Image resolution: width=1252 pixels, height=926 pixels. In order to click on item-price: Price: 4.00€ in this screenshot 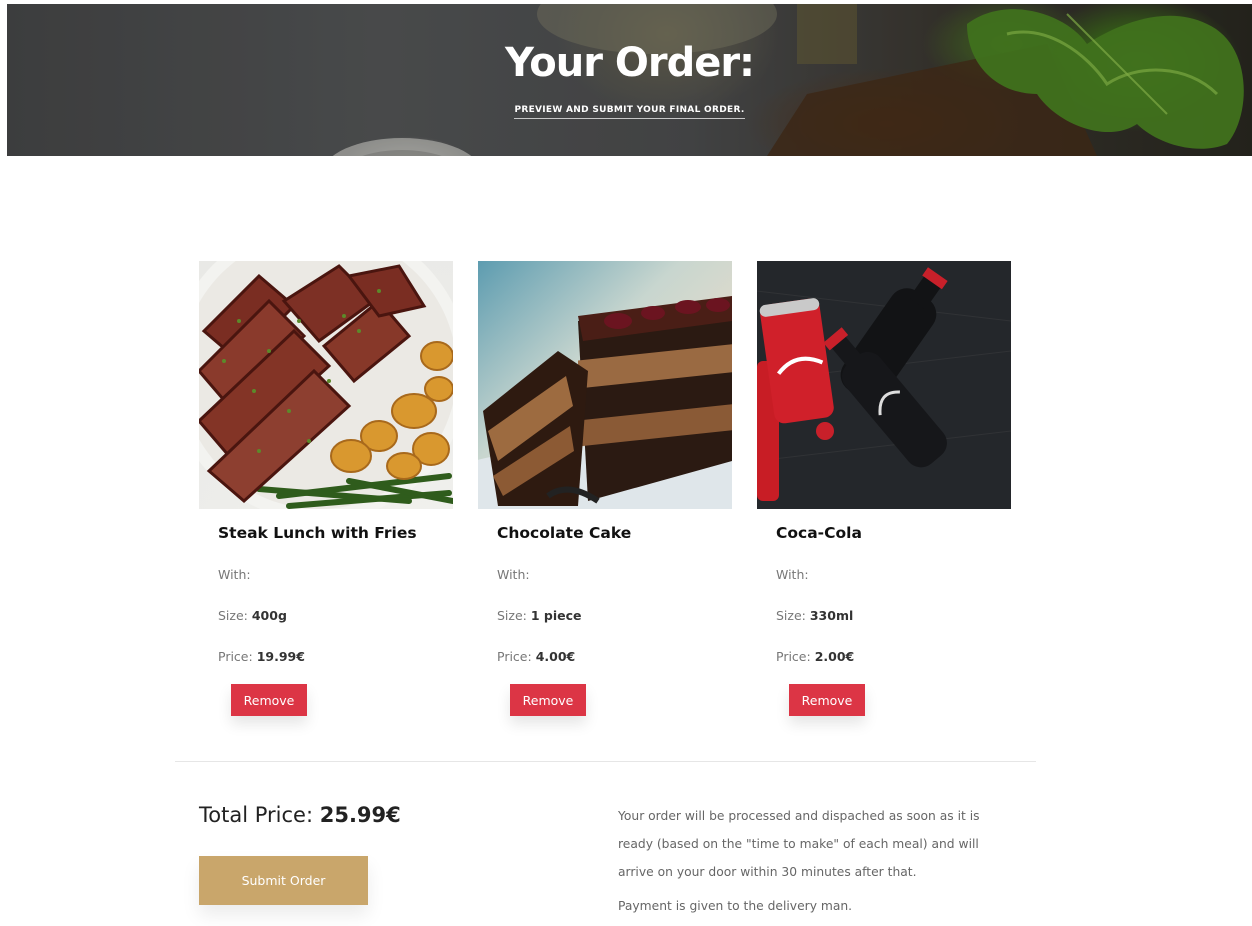, I will do `click(536, 656)`.